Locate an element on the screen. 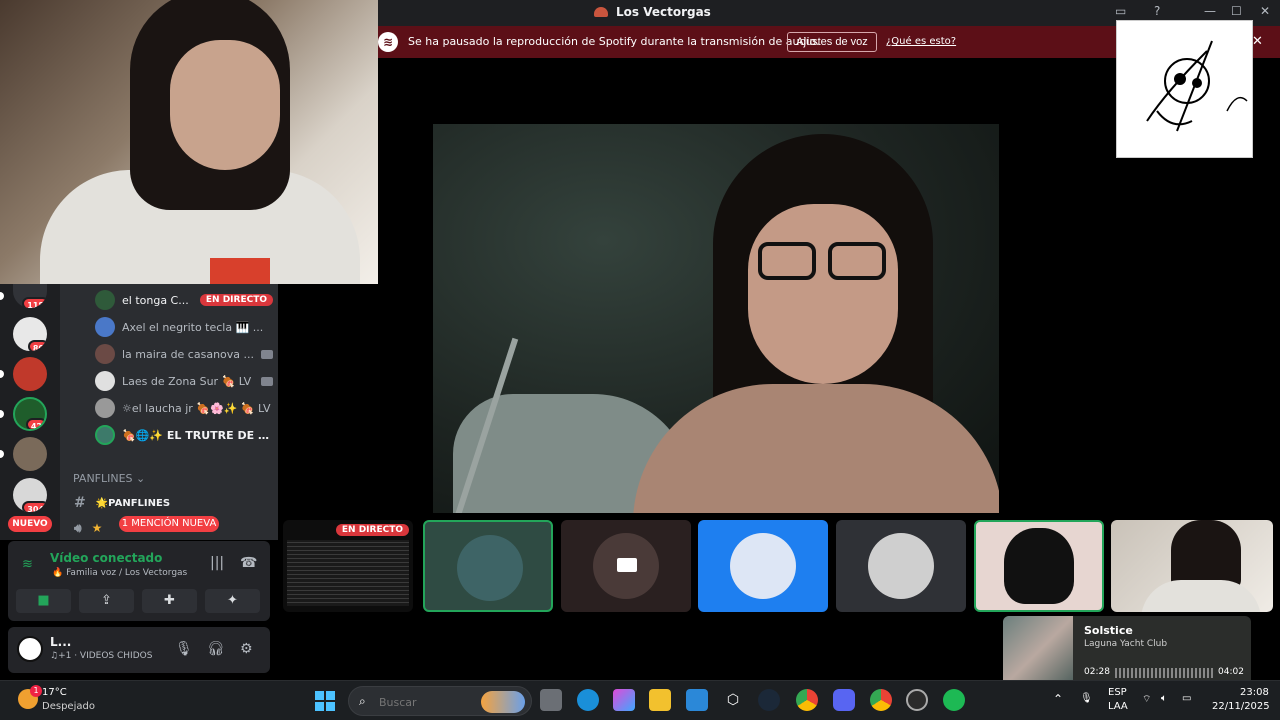 The image size is (1280, 720). webcam-shirt-print is located at coordinates (240, 271).